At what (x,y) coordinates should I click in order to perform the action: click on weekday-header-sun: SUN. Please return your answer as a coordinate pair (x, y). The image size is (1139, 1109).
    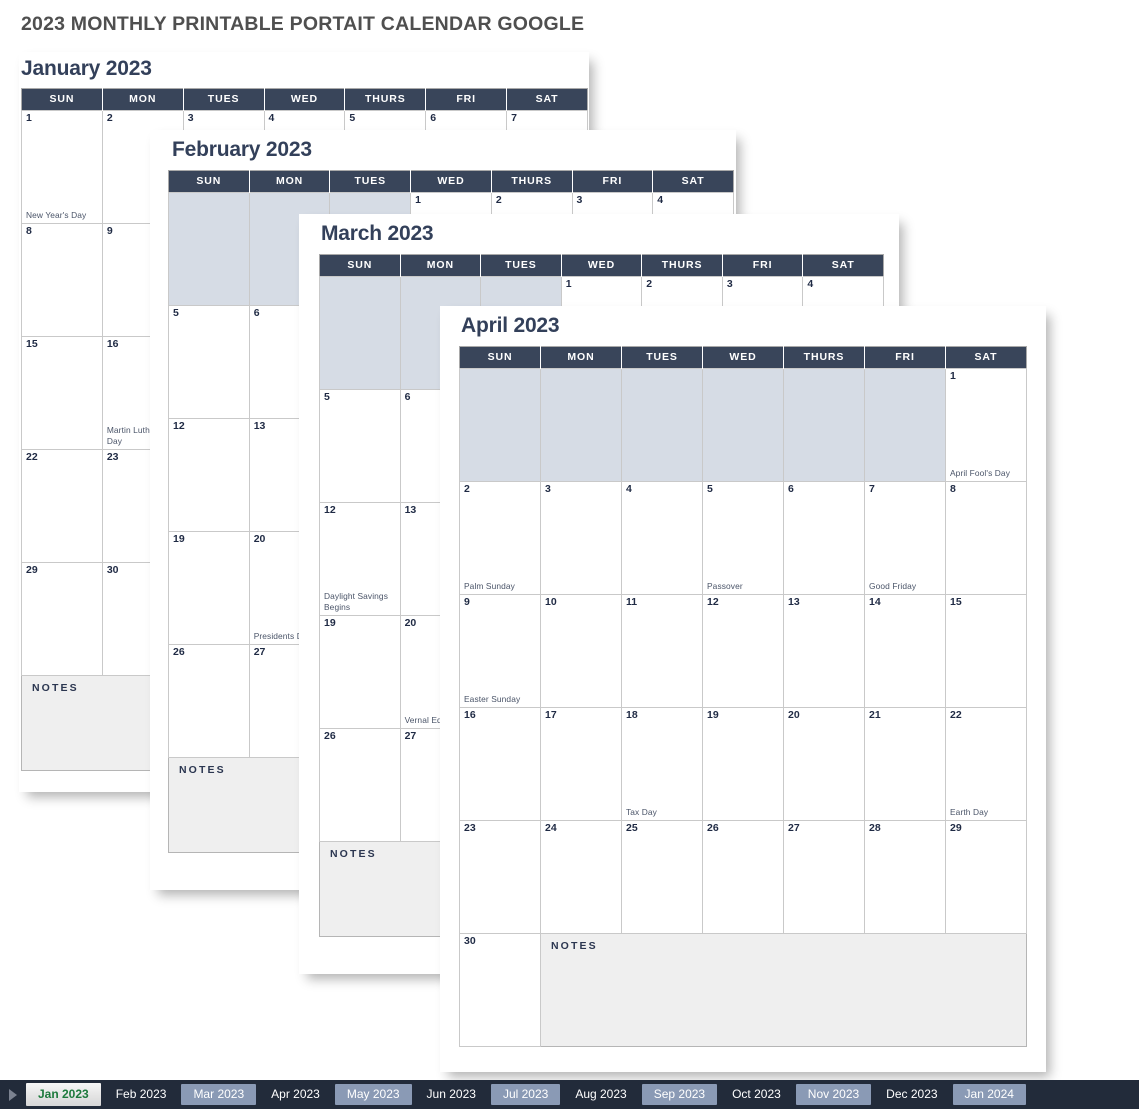
    Looking at the image, I should click on (360, 265).